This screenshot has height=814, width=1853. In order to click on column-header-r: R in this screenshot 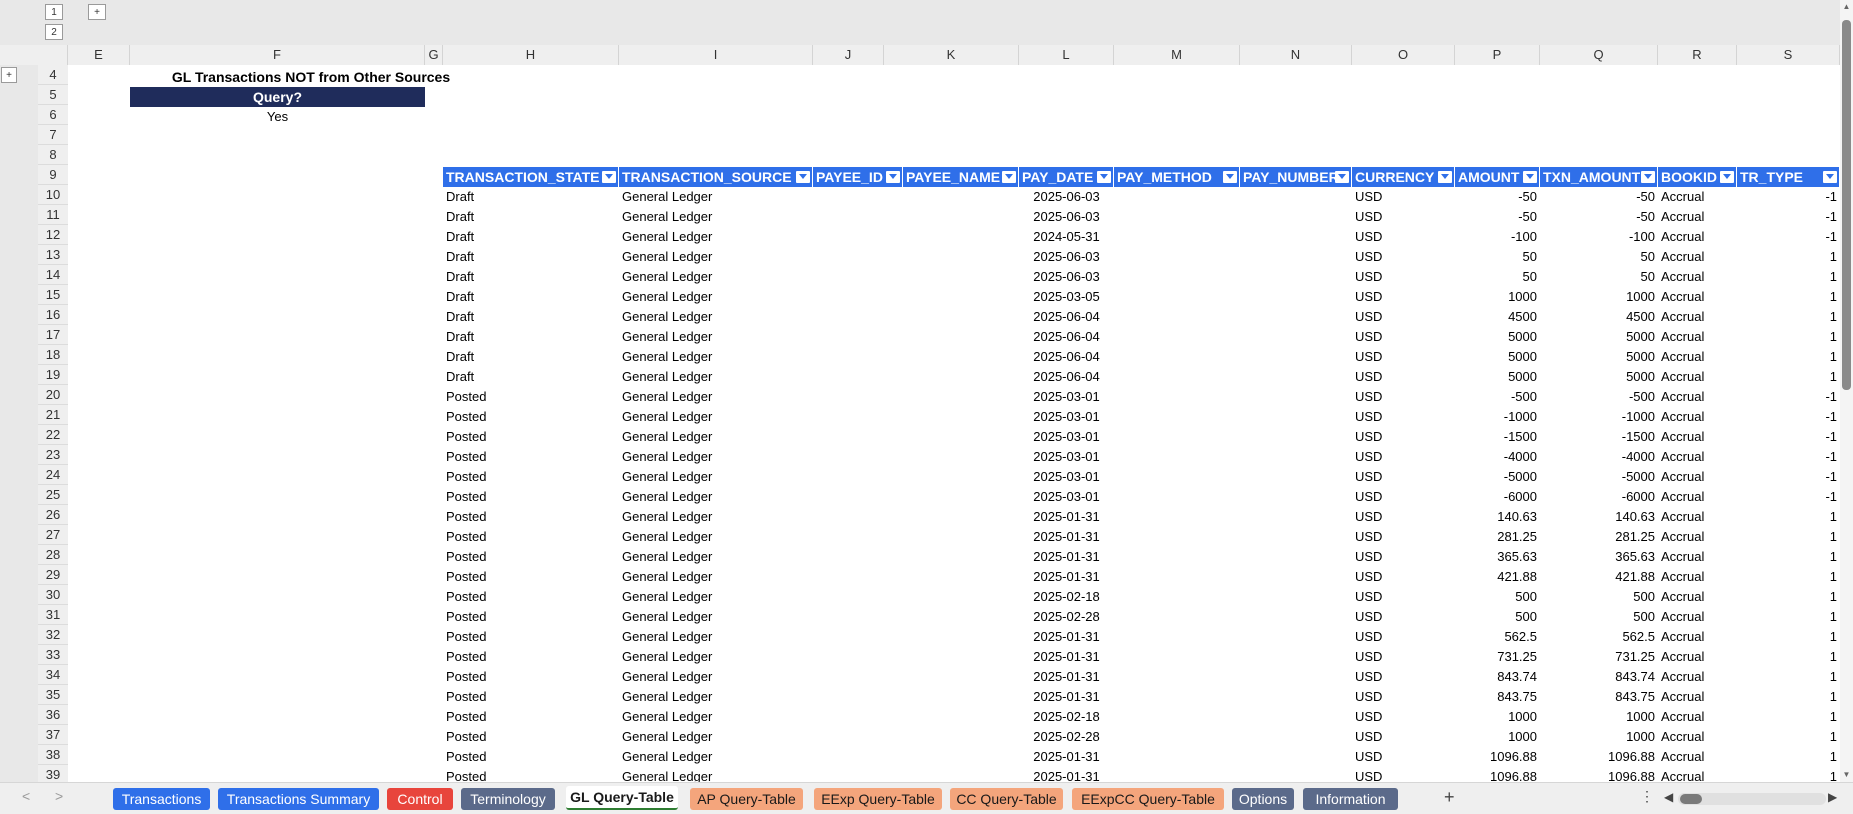, I will do `click(1697, 55)`.